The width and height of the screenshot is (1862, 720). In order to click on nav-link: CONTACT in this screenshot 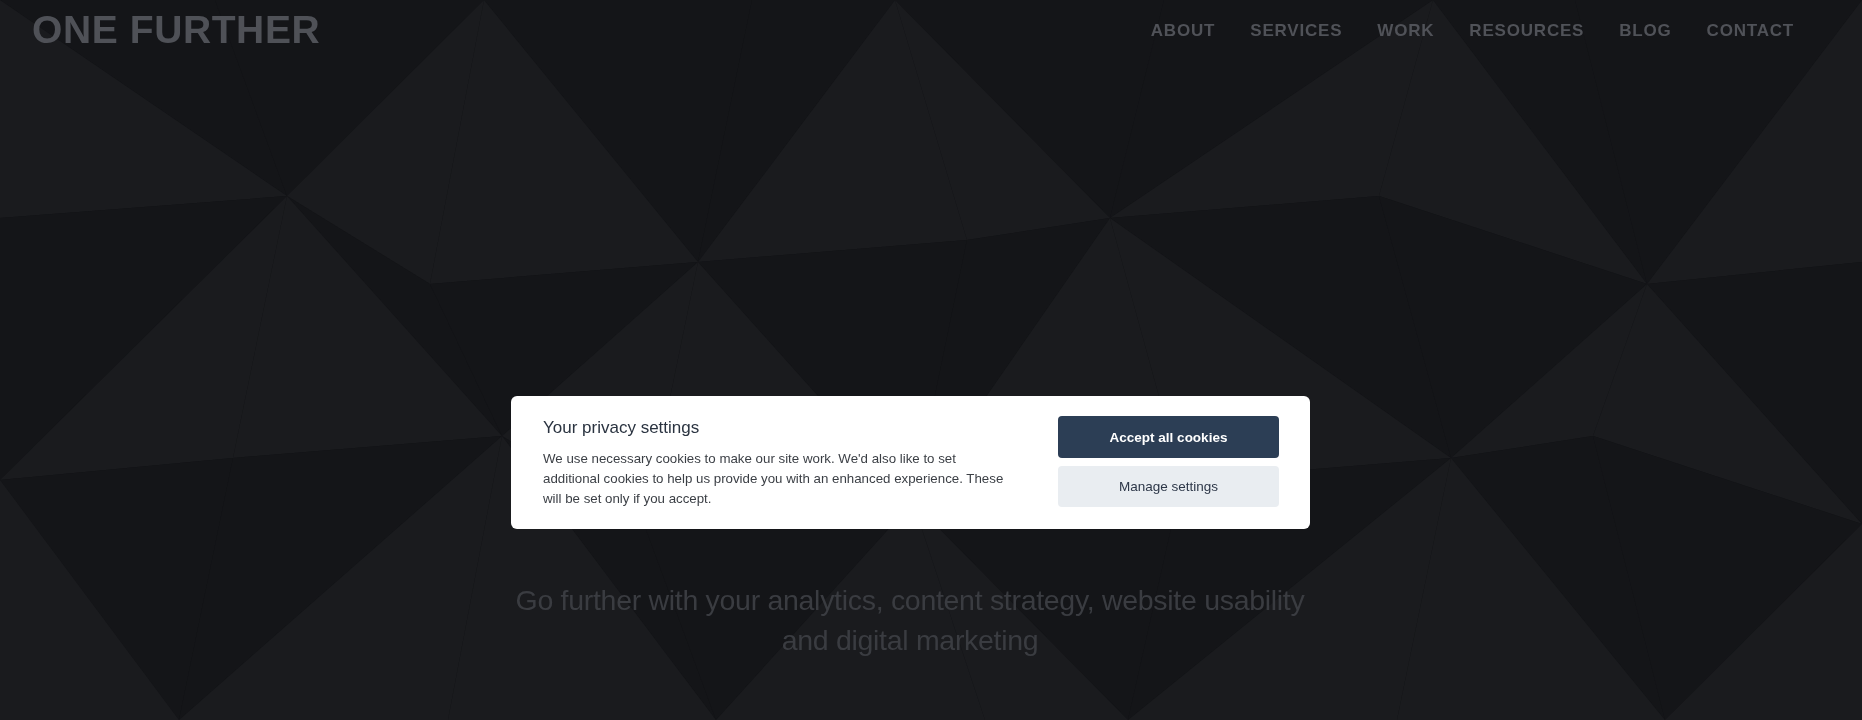, I will do `click(1750, 30)`.